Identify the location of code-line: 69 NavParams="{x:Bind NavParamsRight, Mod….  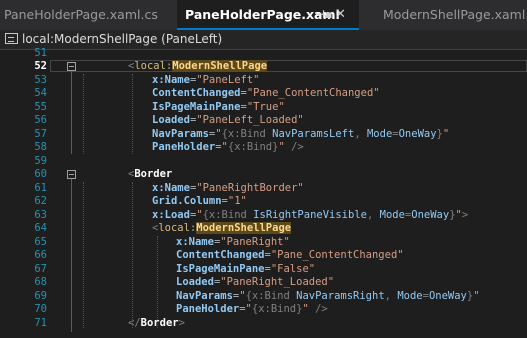
(263, 297).